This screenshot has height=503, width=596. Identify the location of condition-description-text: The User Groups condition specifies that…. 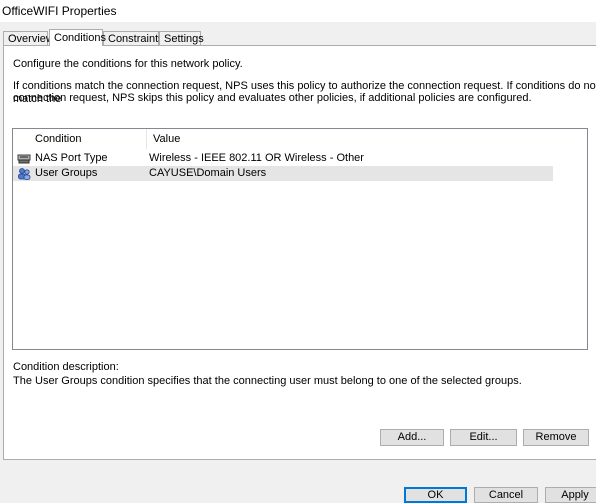
(267, 381).